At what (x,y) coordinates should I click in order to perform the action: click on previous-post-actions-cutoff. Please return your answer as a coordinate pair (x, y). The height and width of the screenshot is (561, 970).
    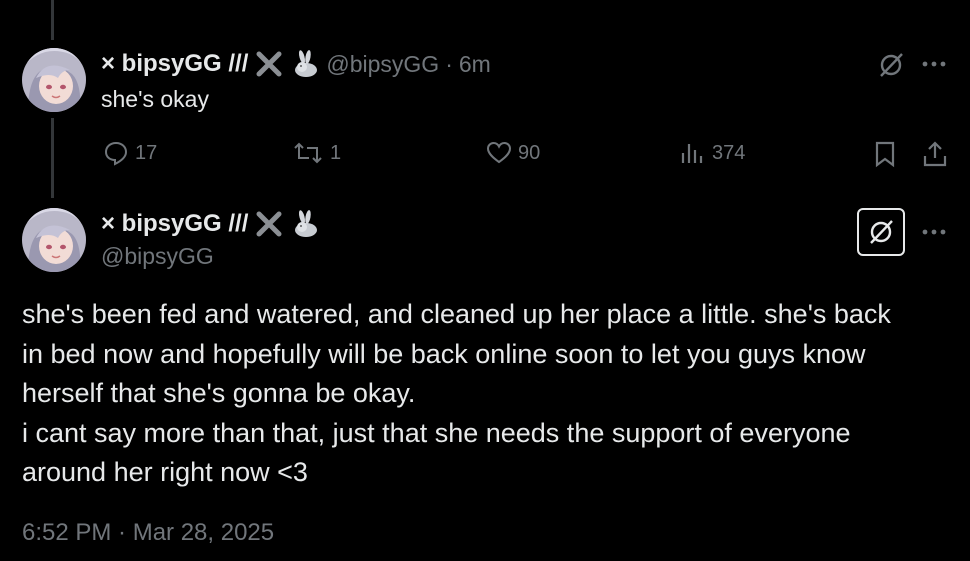
    Looking at the image, I should click on (530, 3).